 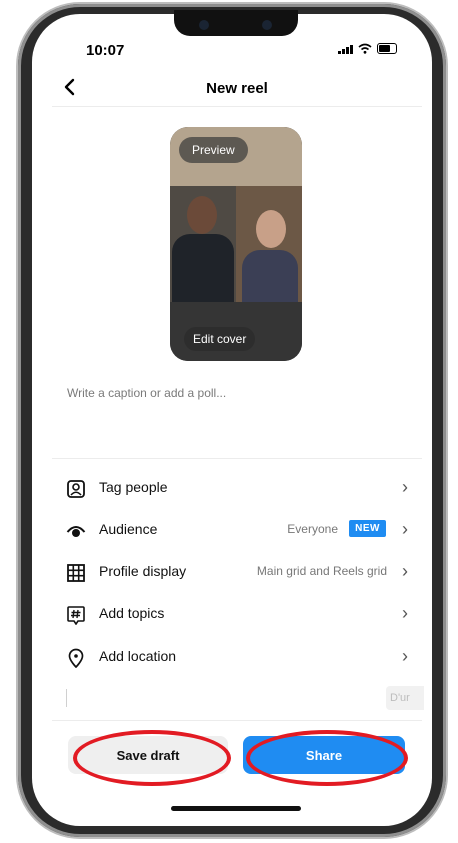 I want to click on hashtag-icon, so click(x=76, y=615).